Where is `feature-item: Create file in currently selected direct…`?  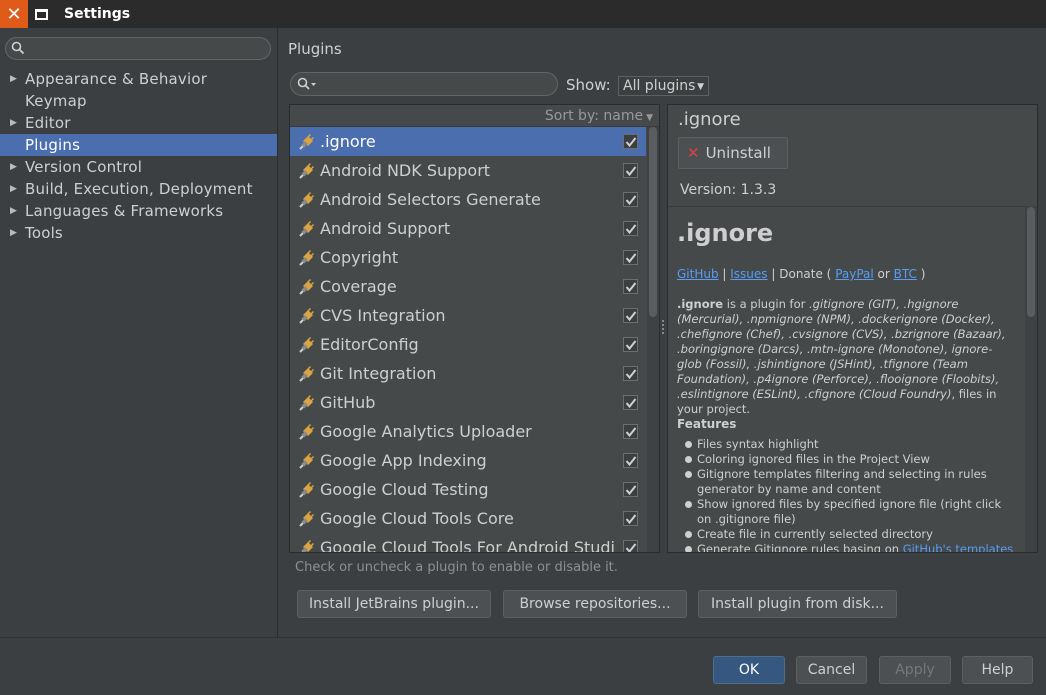
feature-item: Create file in currently selected direct… is located at coordinates (847, 534).